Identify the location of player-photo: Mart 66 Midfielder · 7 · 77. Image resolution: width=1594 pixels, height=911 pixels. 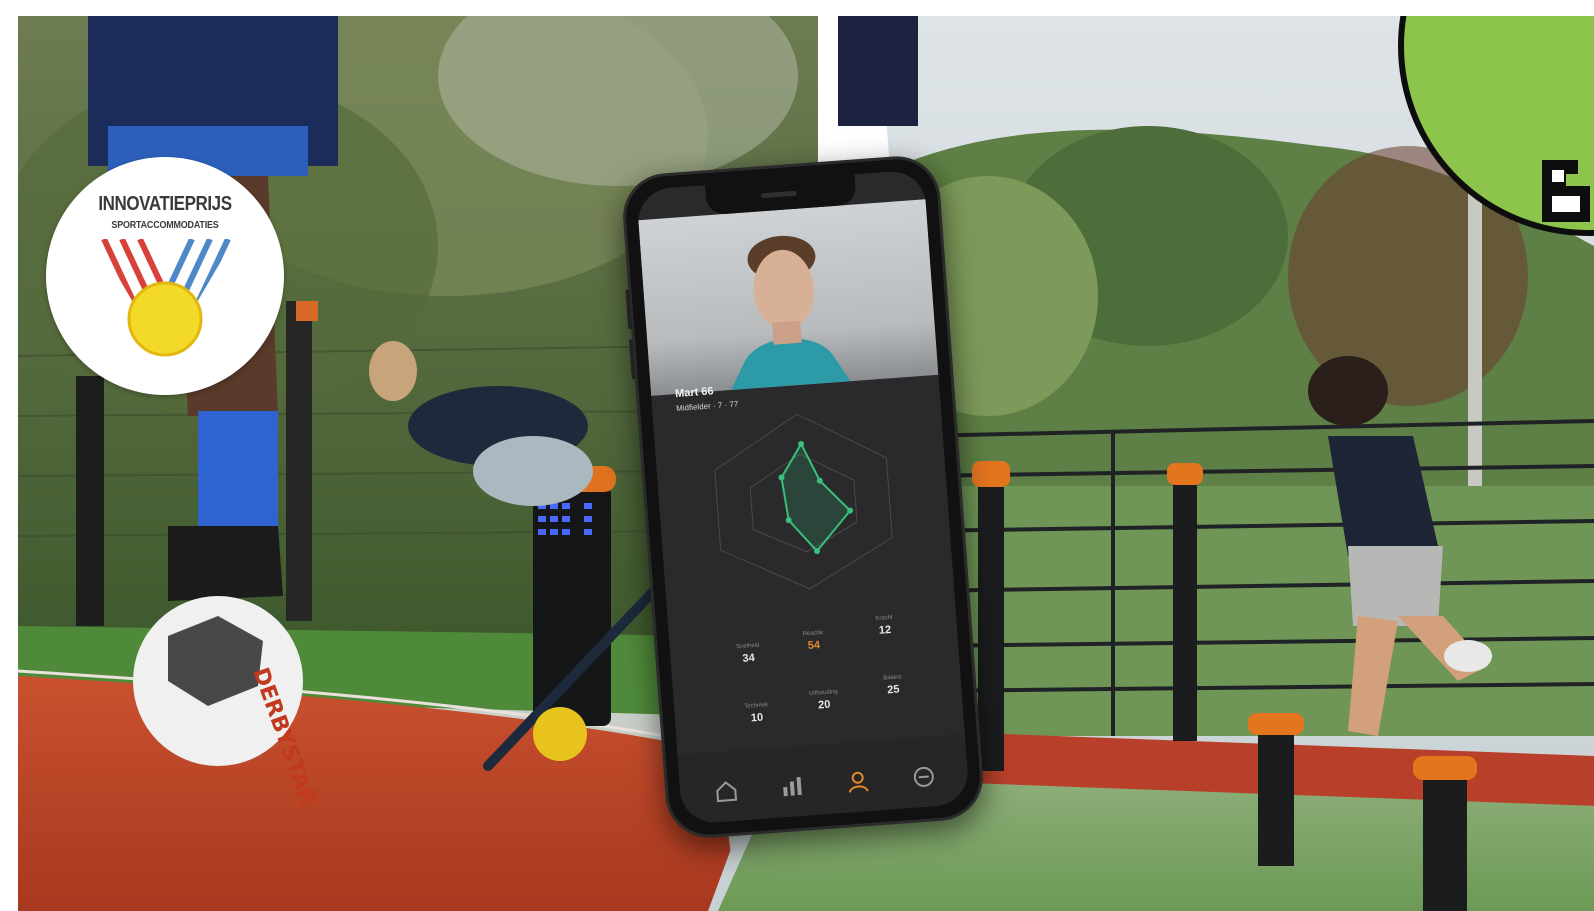
(788, 306).